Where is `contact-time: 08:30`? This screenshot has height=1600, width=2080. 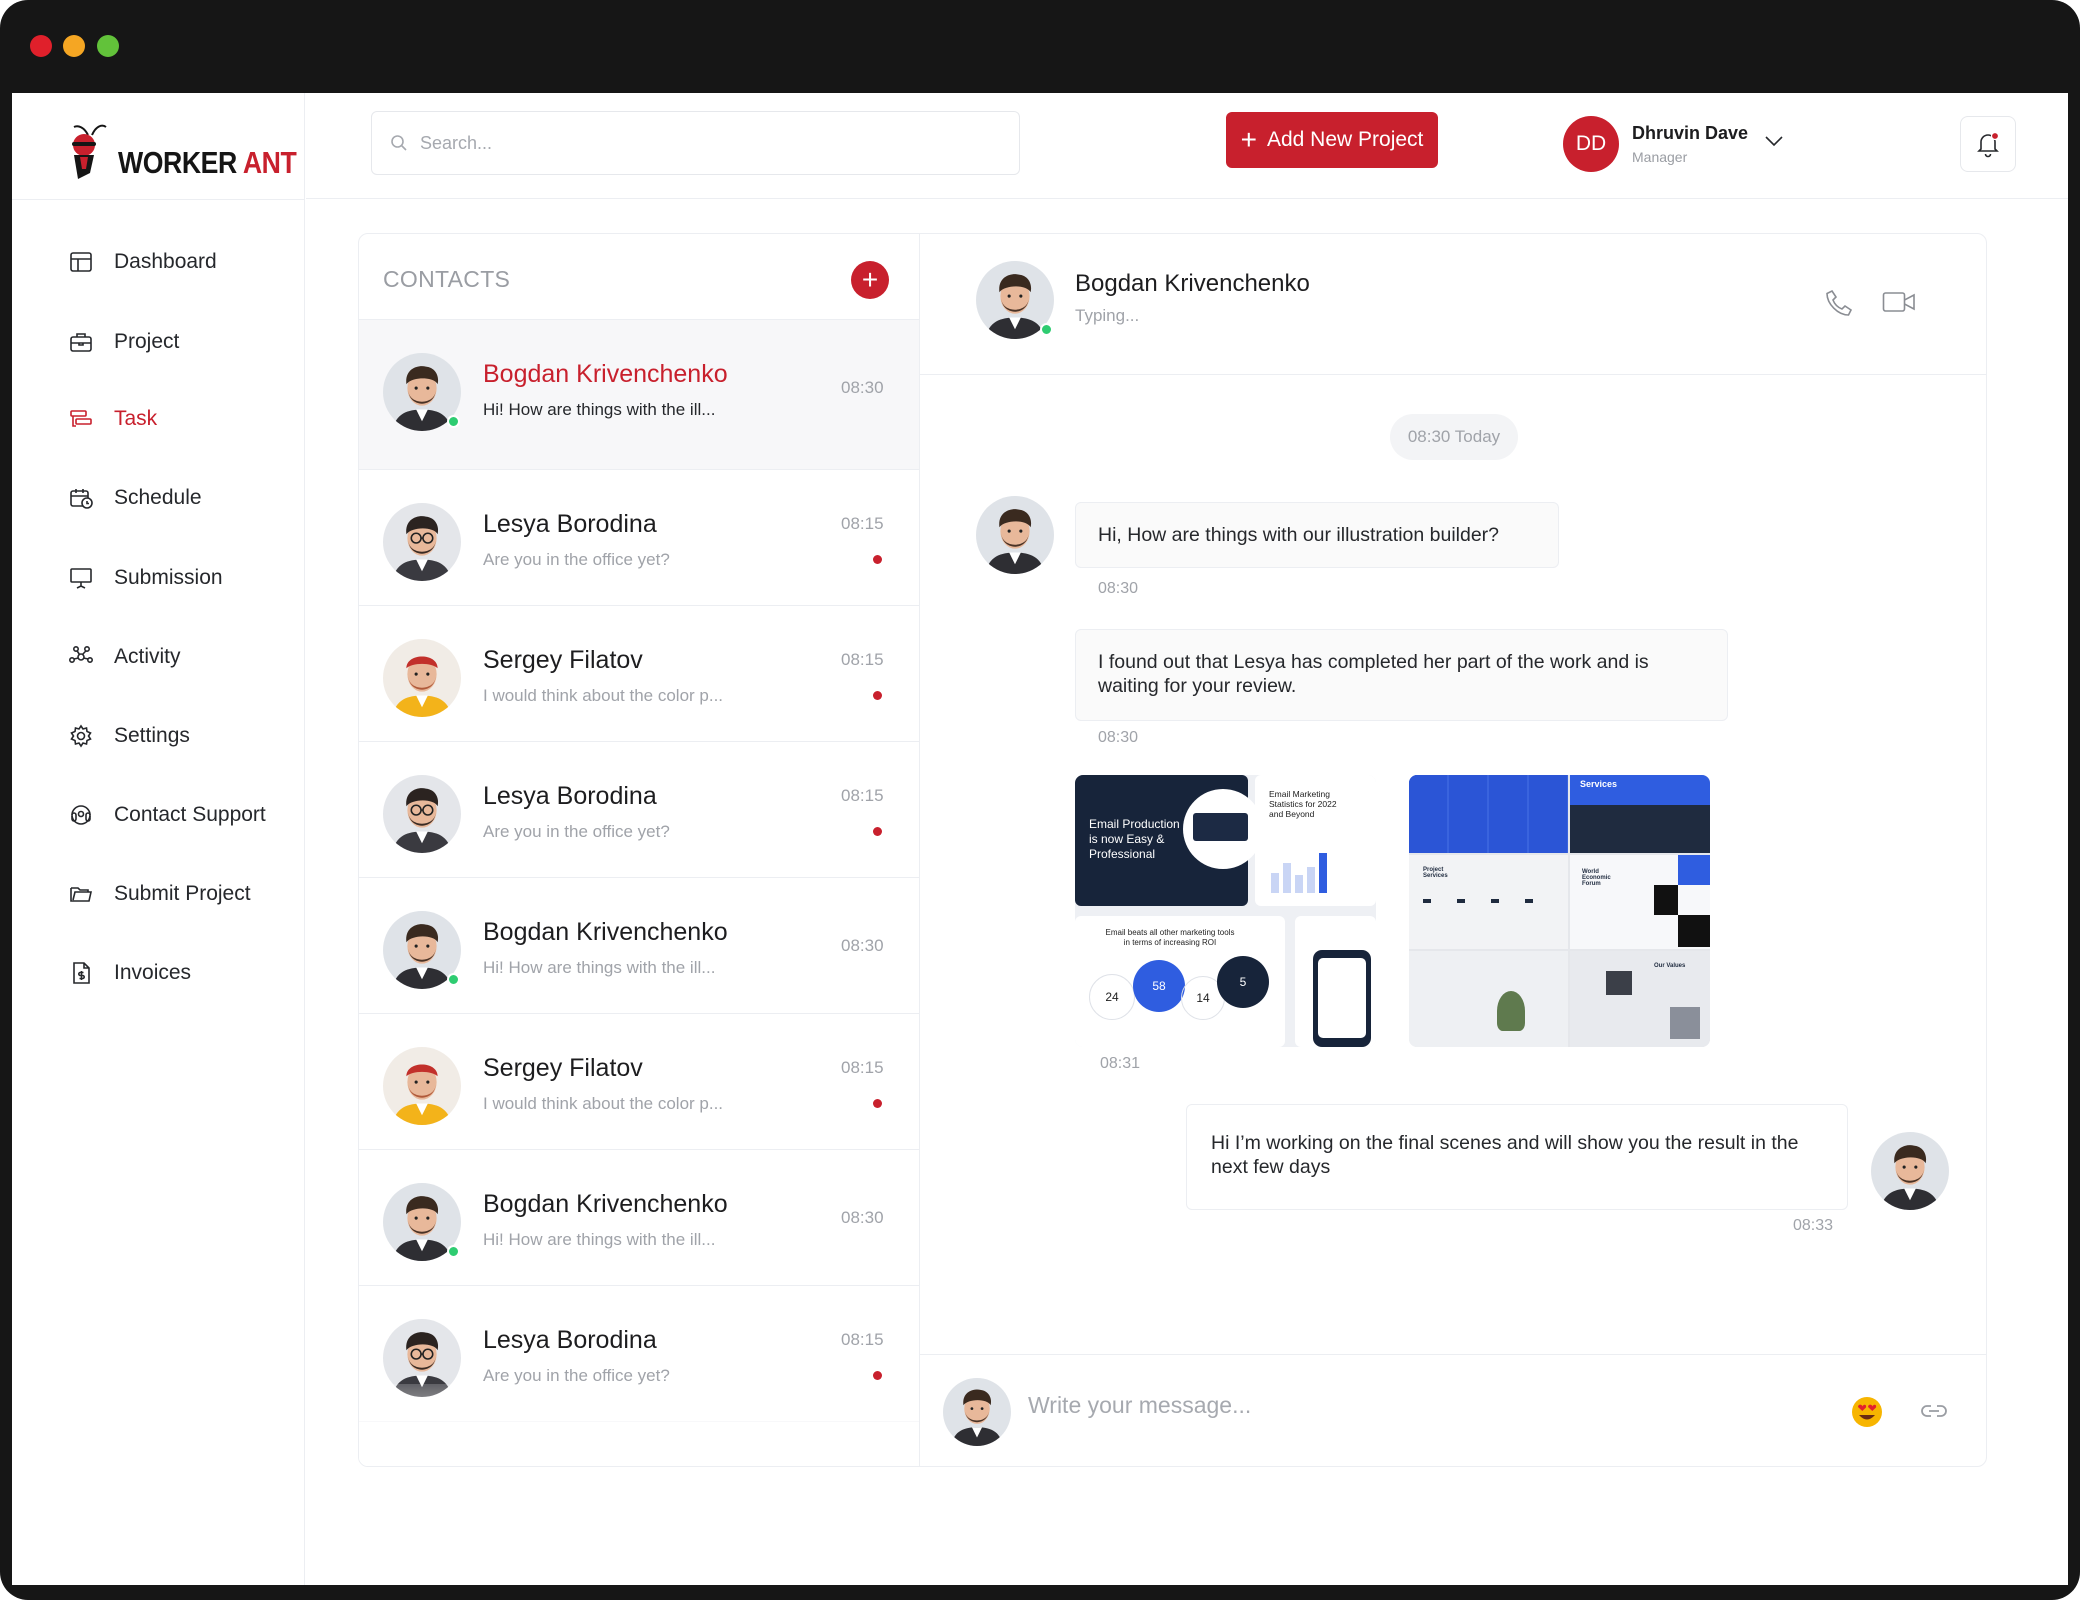 contact-time: 08:30 is located at coordinates (862, 945).